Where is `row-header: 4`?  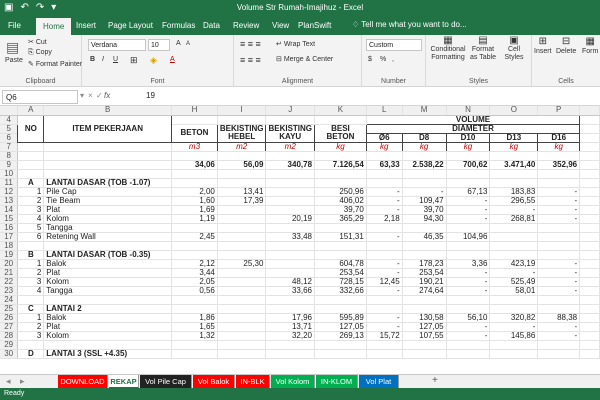
row-header: 4 is located at coordinates (9, 120).